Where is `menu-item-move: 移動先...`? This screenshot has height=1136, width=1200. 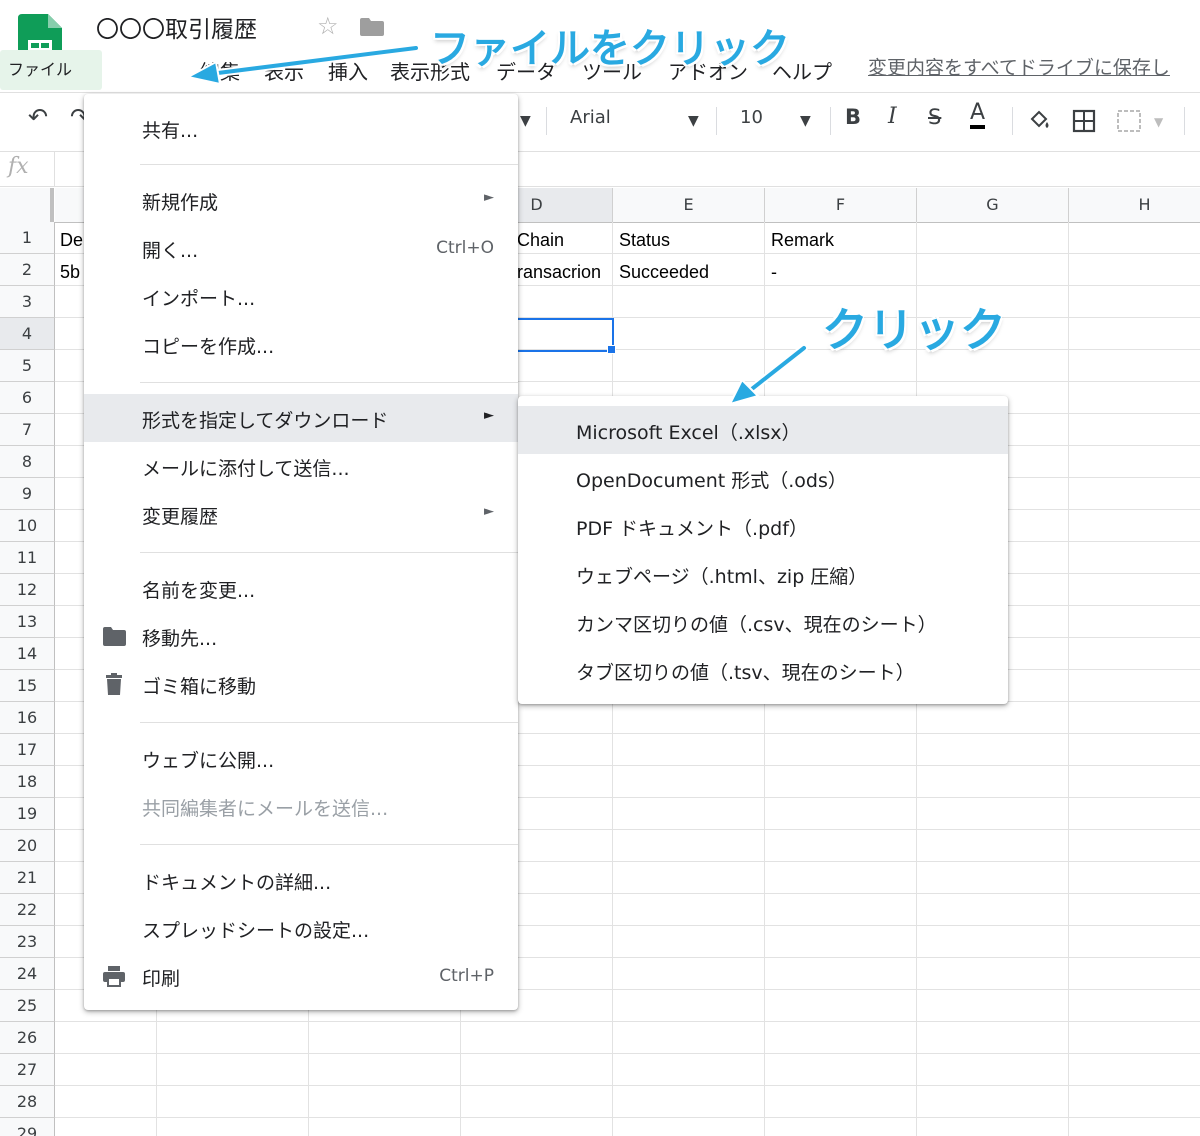
menu-item-move: 移動先... is located at coordinates (301, 636).